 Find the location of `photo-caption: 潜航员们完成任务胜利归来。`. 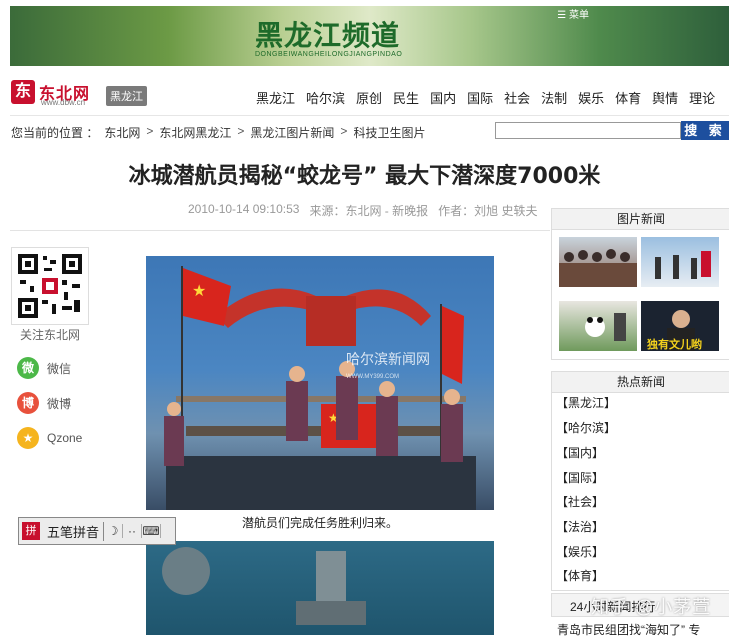

photo-caption: 潜航员们完成任务胜利归来。 is located at coordinates (319, 523).